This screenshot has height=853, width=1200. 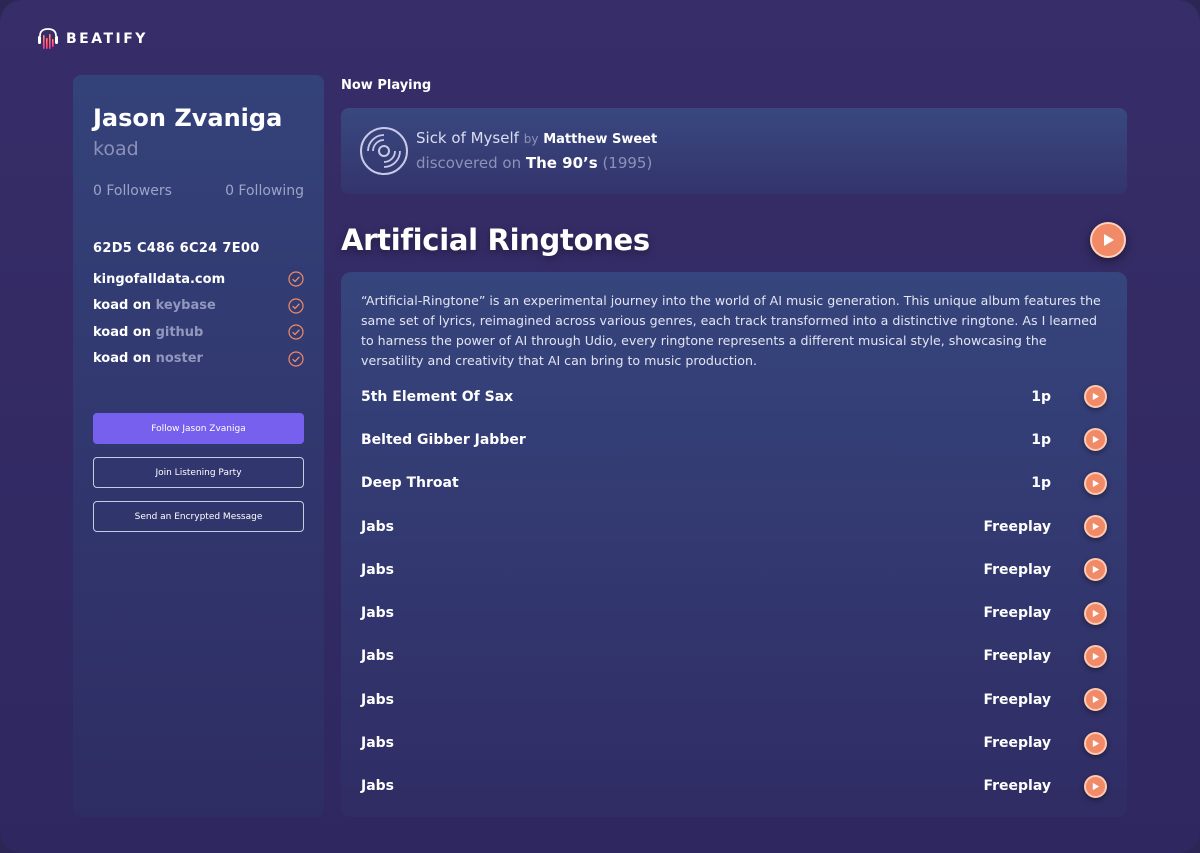 What do you see at coordinates (386, 85) in the screenshot?
I see `now-playing-label: Now Playing` at bounding box center [386, 85].